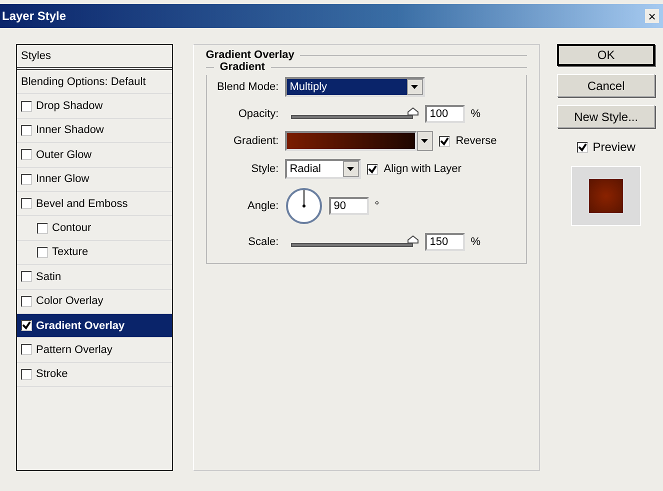 The height and width of the screenshot is (491, 663). What do you see at coordinates (52, 374) in the screenshot?
I see `effect-label: Stroke` at bounding box center [52, 374].